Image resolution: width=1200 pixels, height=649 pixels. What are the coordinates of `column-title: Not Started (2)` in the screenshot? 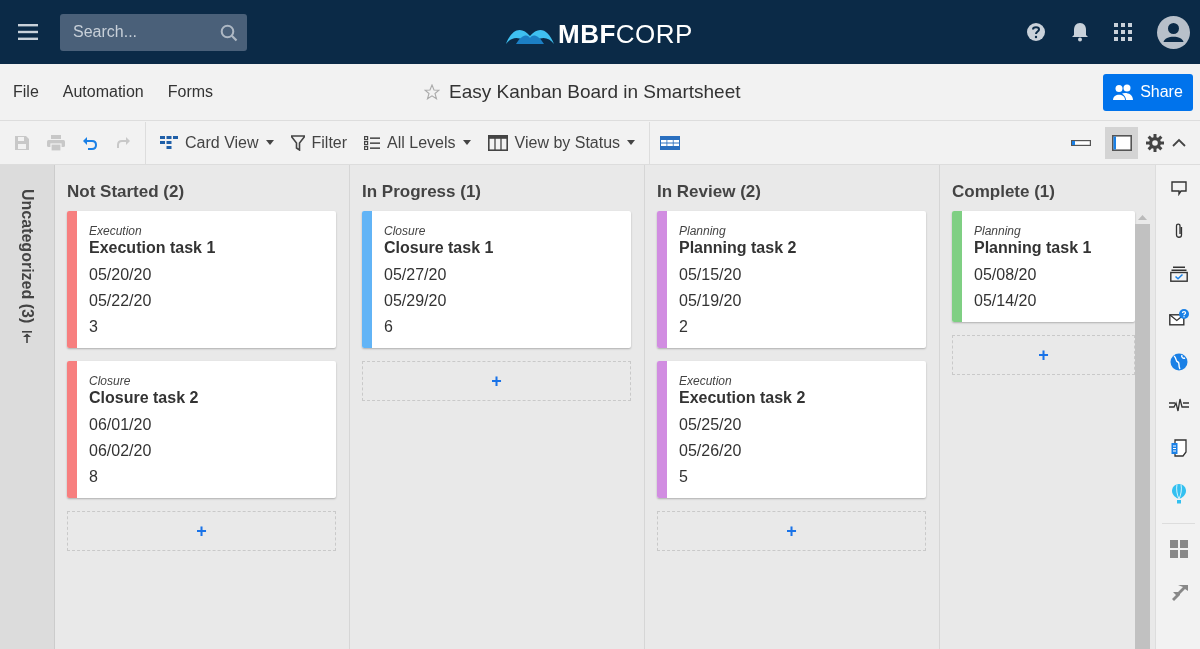 It's located at (126, 192).